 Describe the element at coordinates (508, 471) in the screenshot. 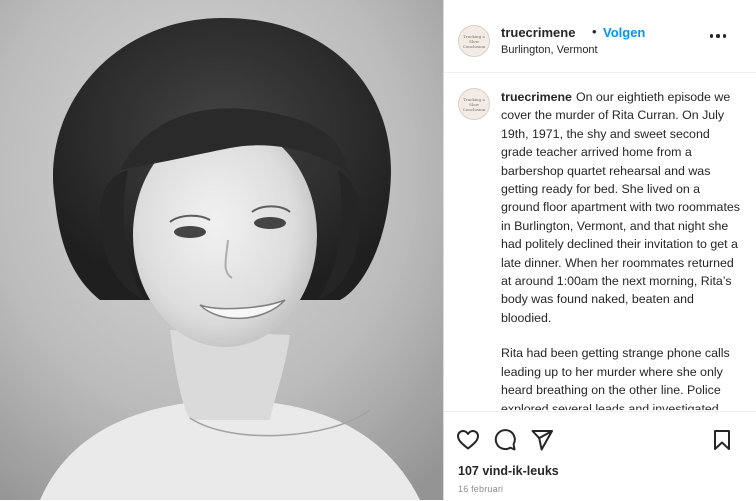

I see `like-count: 107 vind-ik-leuks` at that location.